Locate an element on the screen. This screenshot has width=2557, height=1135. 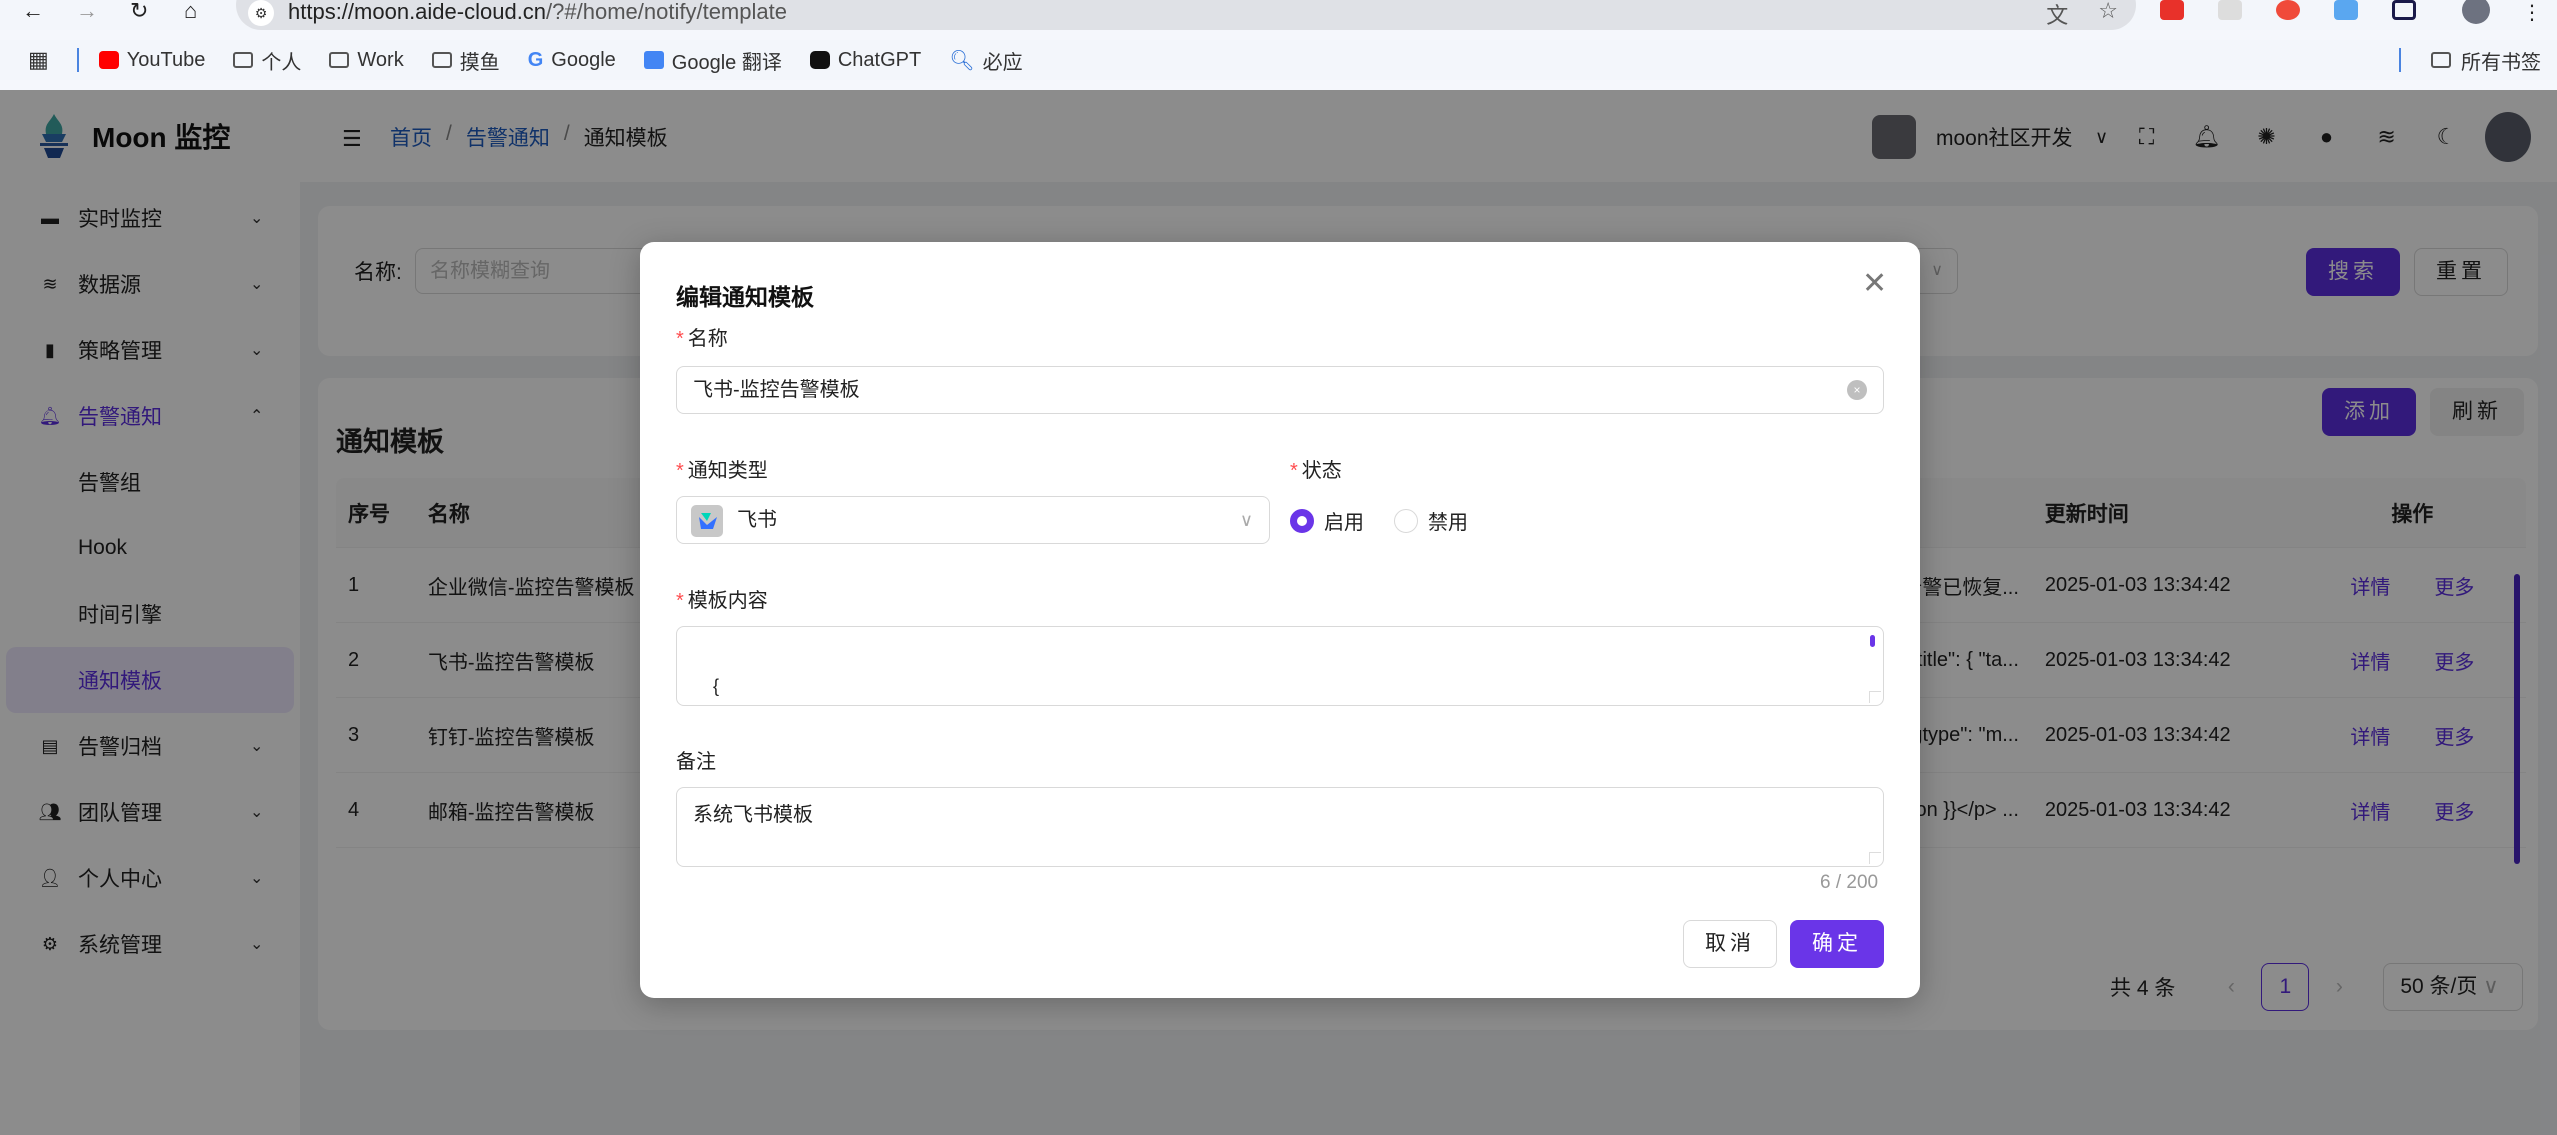
infinity-extension-icon is located at coordinates (2288, 10).